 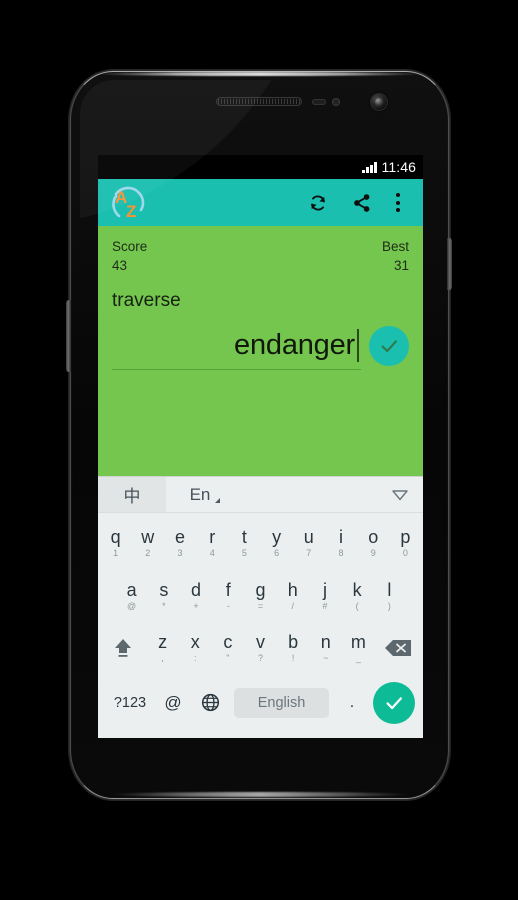 I want to click on key-n-label: n, so click(x=325, y=642).